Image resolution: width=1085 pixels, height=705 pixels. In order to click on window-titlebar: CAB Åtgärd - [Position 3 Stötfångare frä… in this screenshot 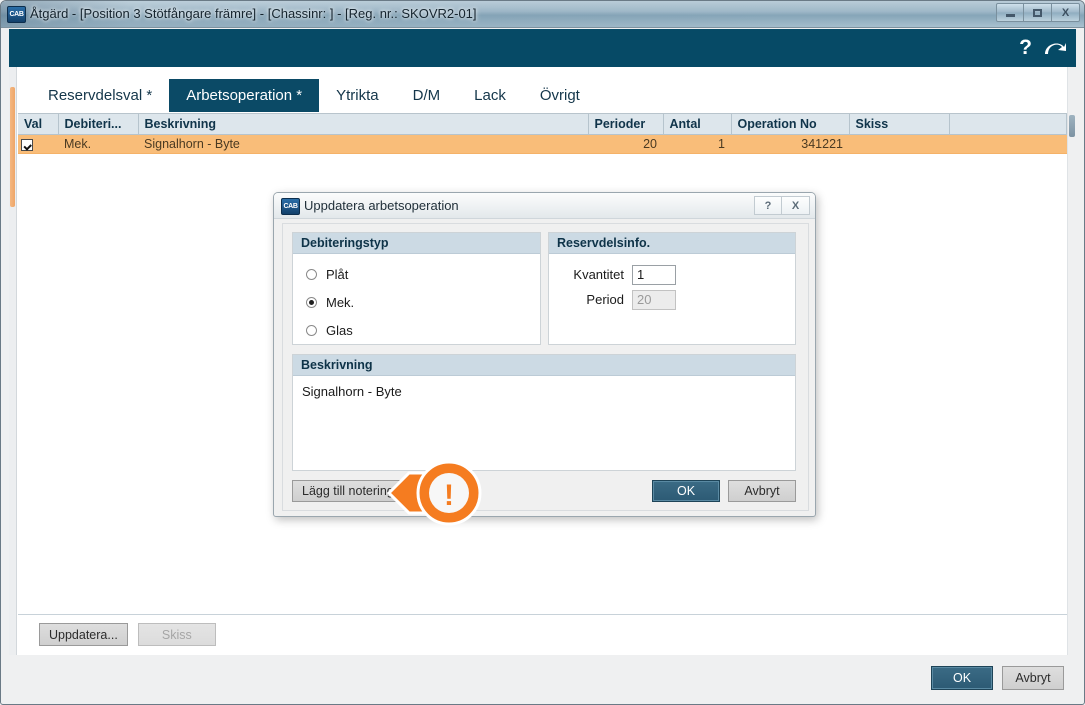, I will do `click(542, 14)`.